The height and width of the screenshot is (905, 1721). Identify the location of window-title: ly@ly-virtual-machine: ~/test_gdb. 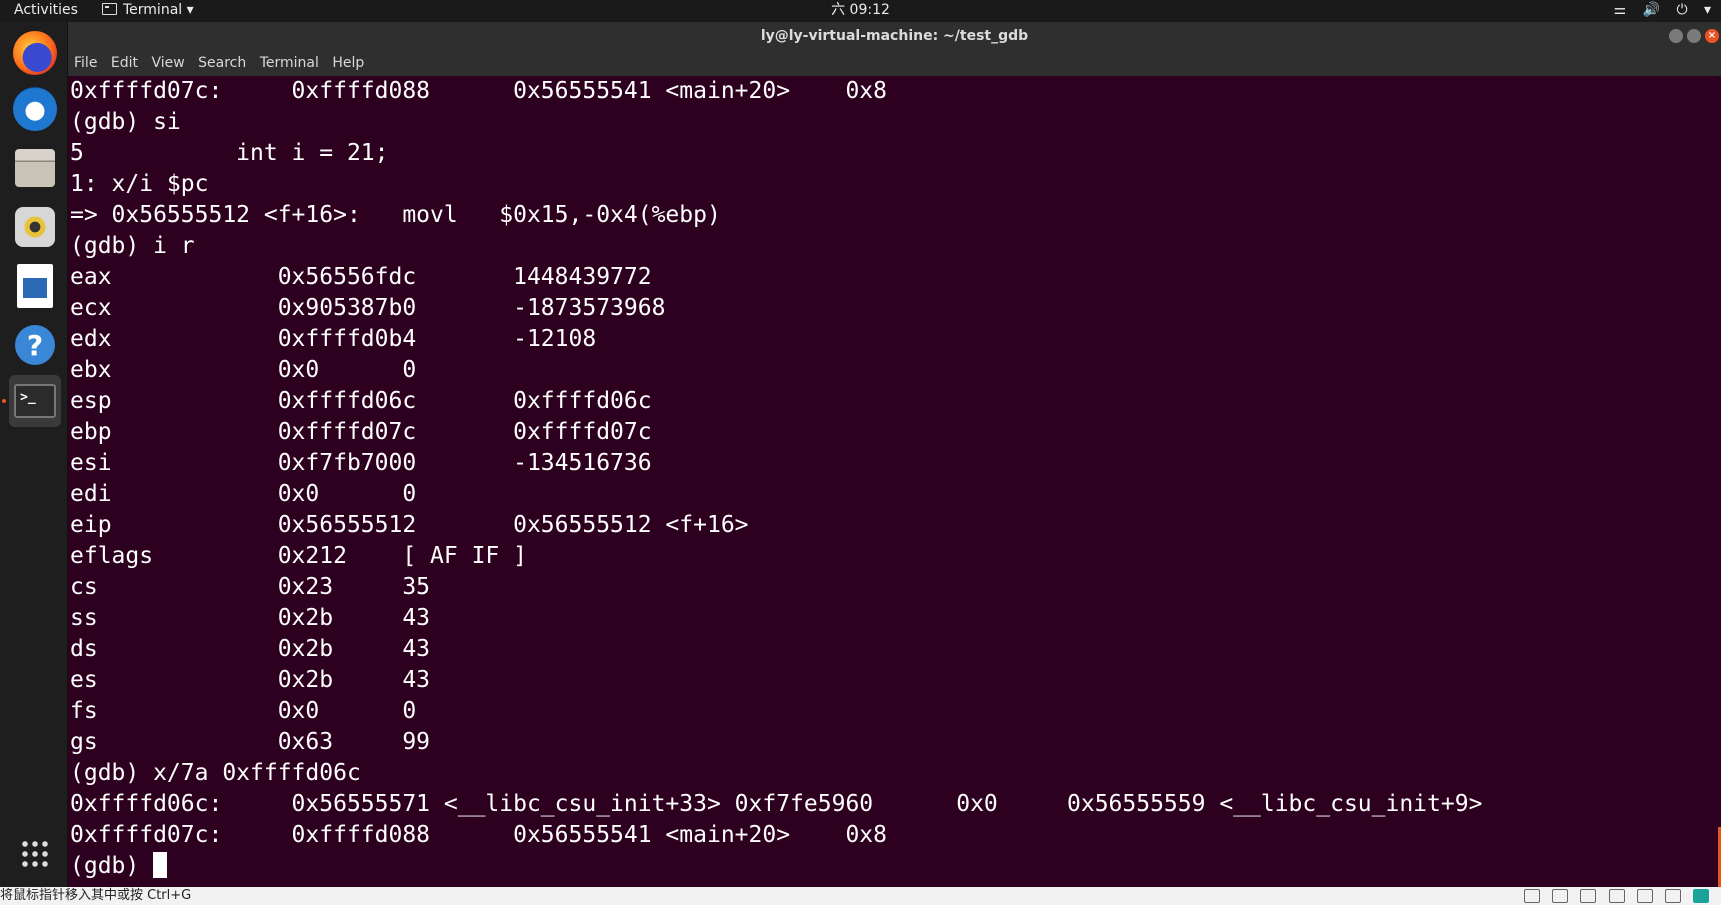
(894, 36).